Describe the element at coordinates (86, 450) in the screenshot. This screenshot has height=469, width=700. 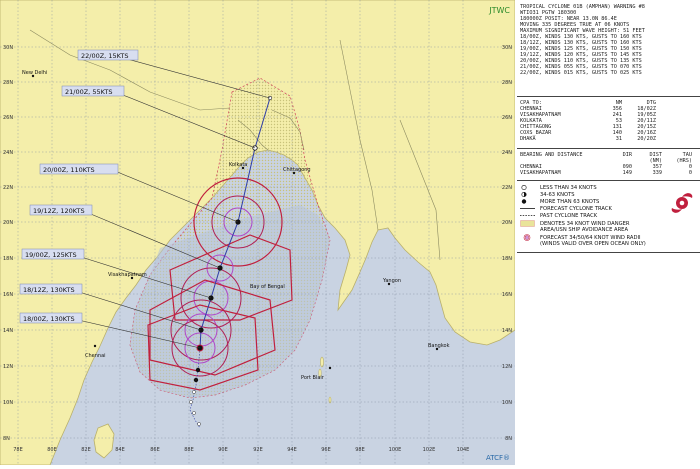
I see `lon-label: 82E` at that location.